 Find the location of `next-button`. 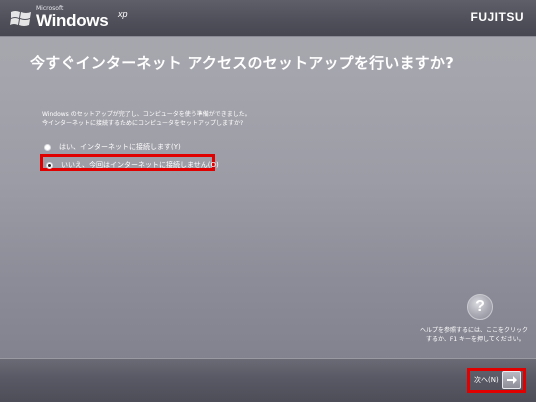

next-button is located at coordinates (511, 380).